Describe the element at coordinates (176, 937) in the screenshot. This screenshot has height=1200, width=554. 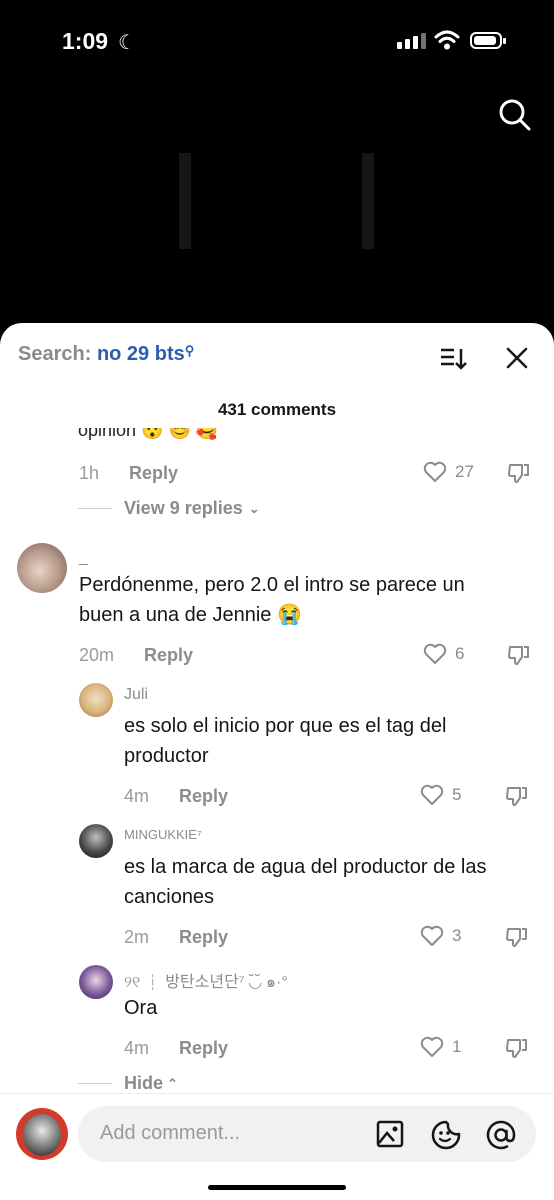
I see `reply-meta: 2m Reply` at that location.